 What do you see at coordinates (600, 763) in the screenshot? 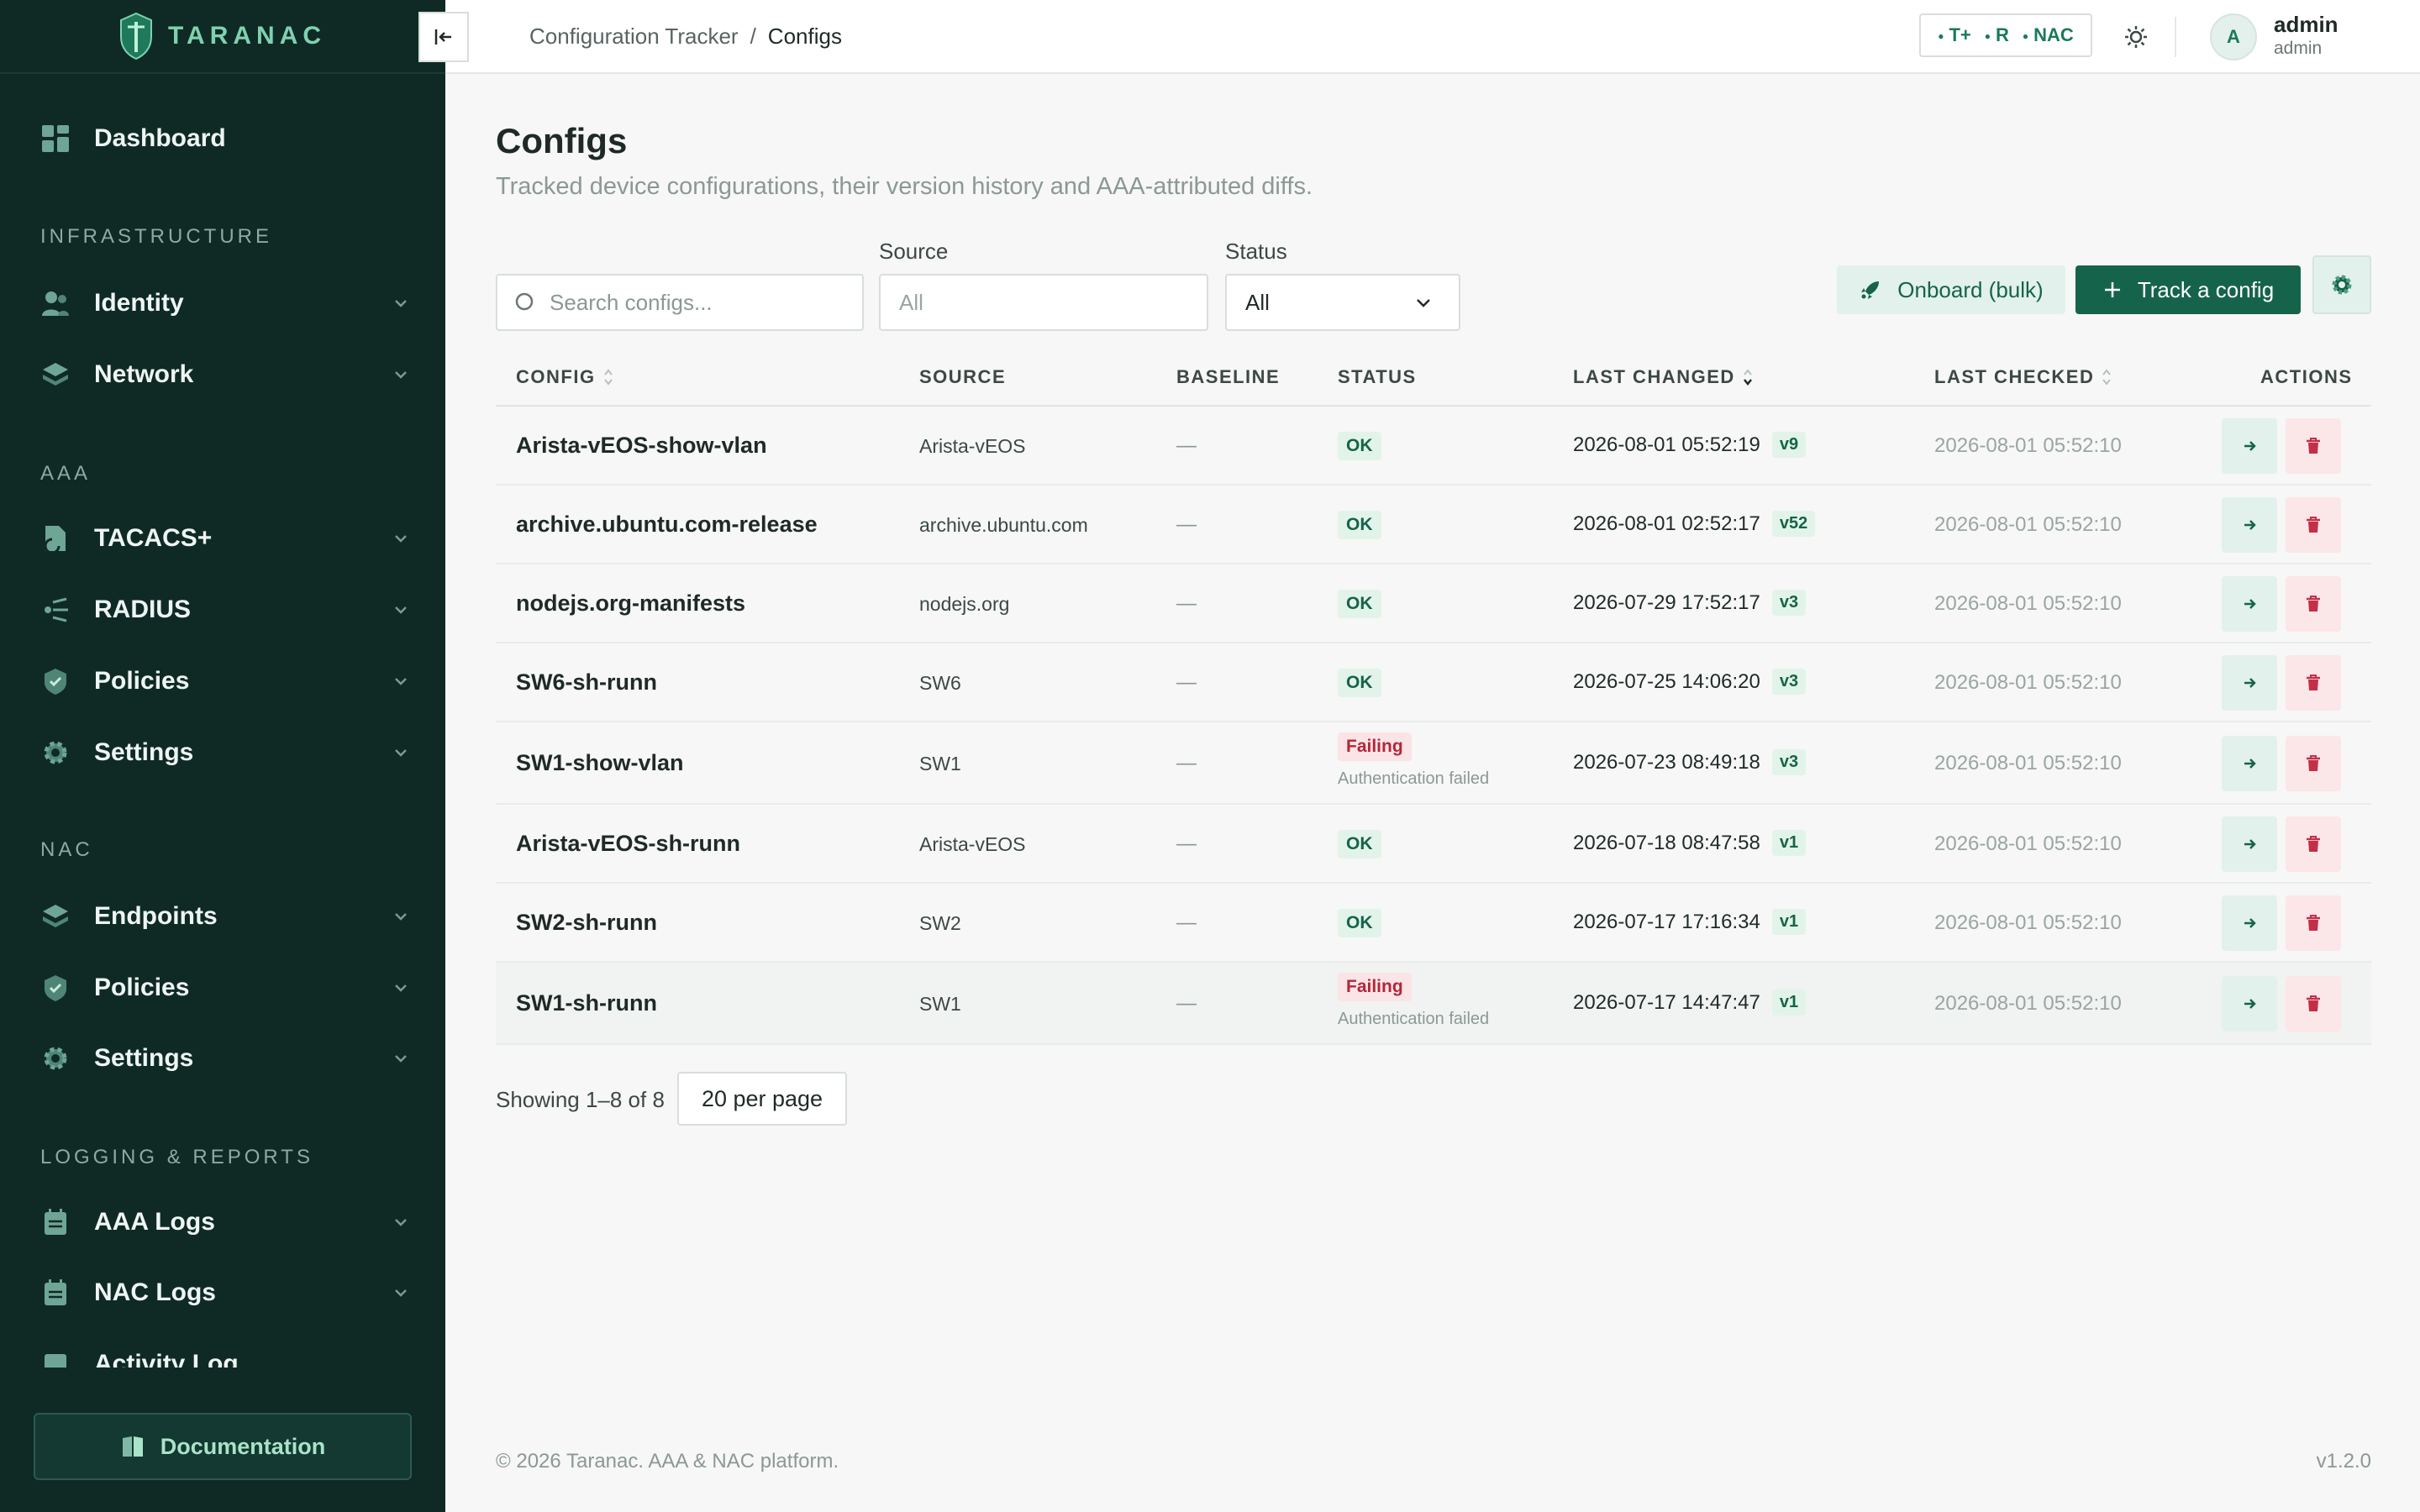
I see `config-name: SW1-show-vlan` at bounding box center [600, 763].